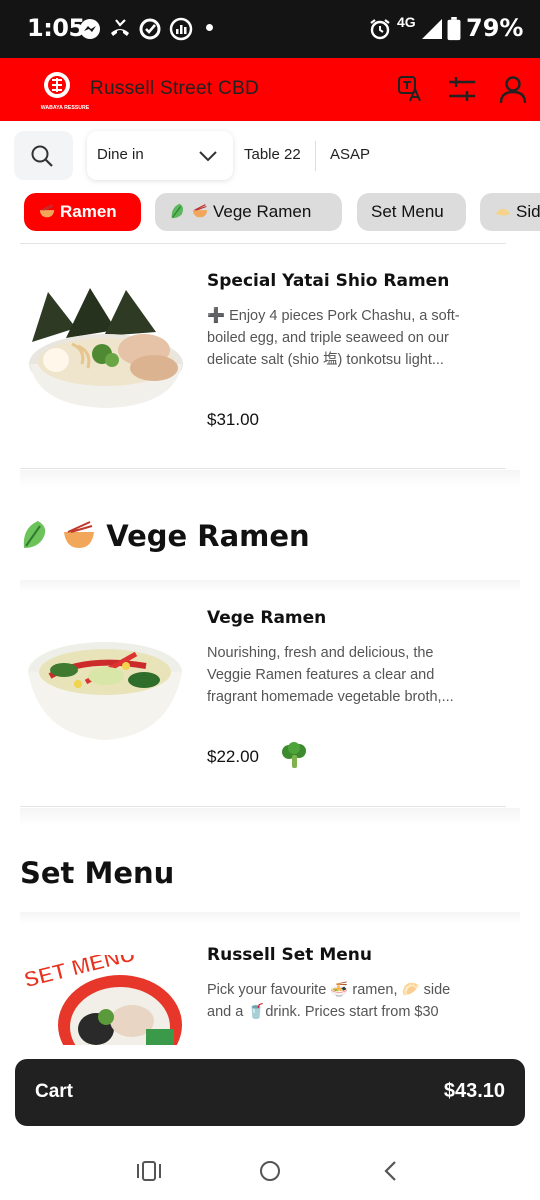 The image size is (540, 1200). I want to click on tab-set-menu: Set Menu, so click(411, 212).